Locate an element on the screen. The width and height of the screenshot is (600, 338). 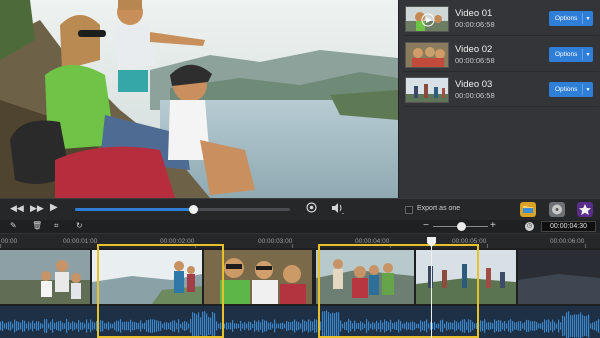
playhead is located at coordinates (431, 287).